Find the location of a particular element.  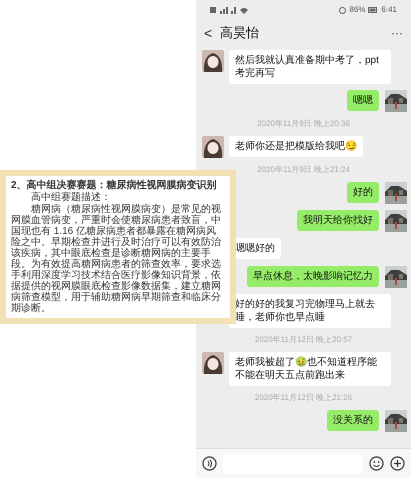

signal-icon is located at coordinates (230, 10).